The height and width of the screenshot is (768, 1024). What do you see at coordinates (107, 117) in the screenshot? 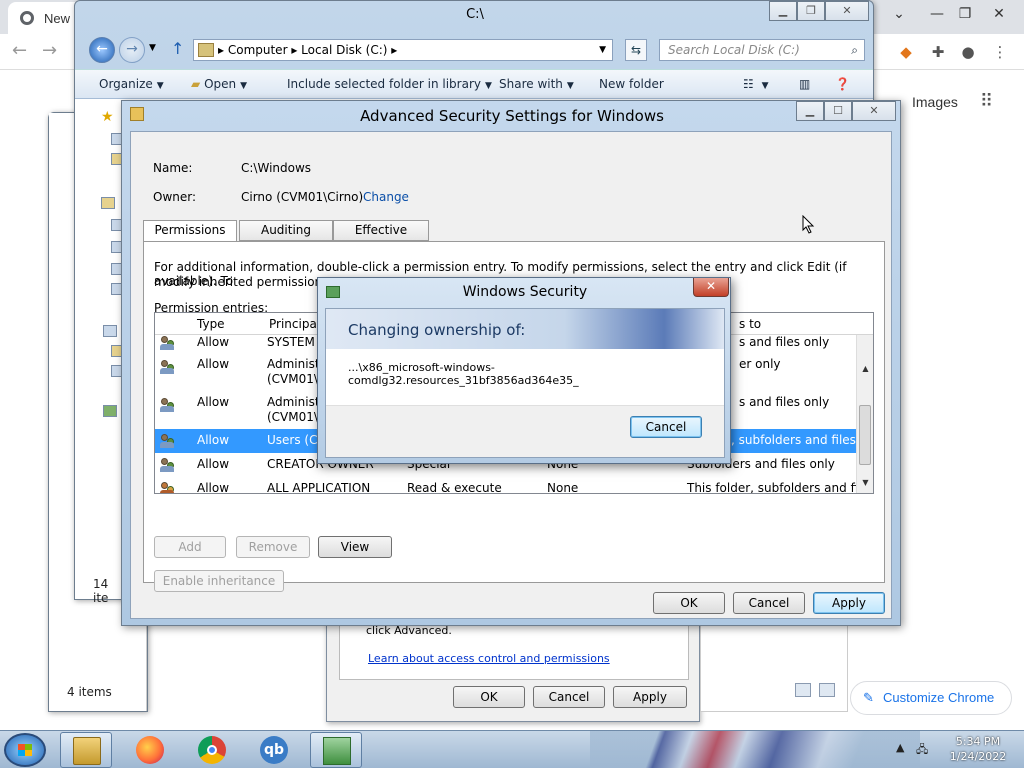
I see `favorites-star-icon: ★` at bounding box center [107, 117].